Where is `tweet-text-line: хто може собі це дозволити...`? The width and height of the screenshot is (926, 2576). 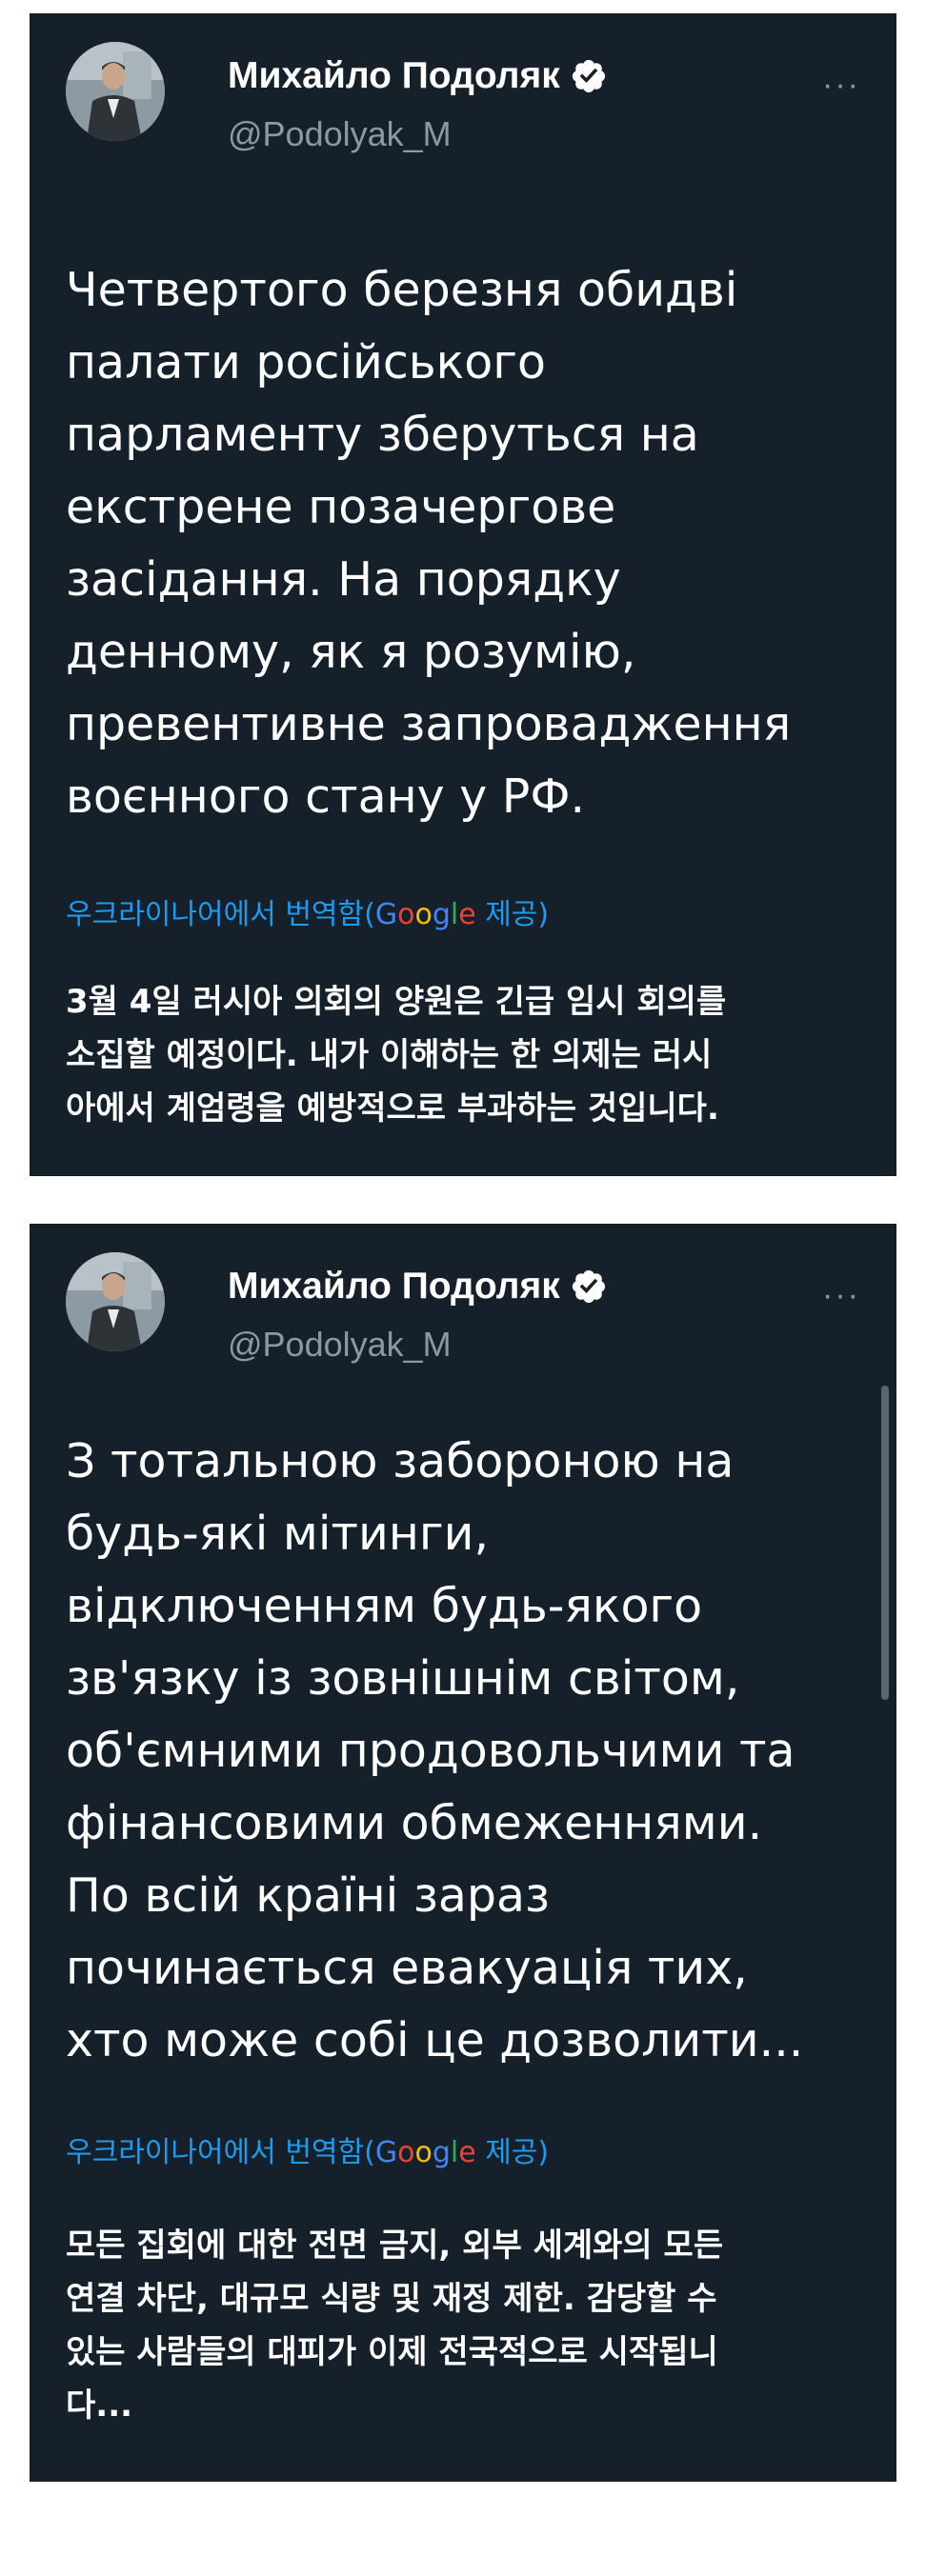
tweet-text-line: хто може собі це дозволити... is located at coordinates (435, 2040).